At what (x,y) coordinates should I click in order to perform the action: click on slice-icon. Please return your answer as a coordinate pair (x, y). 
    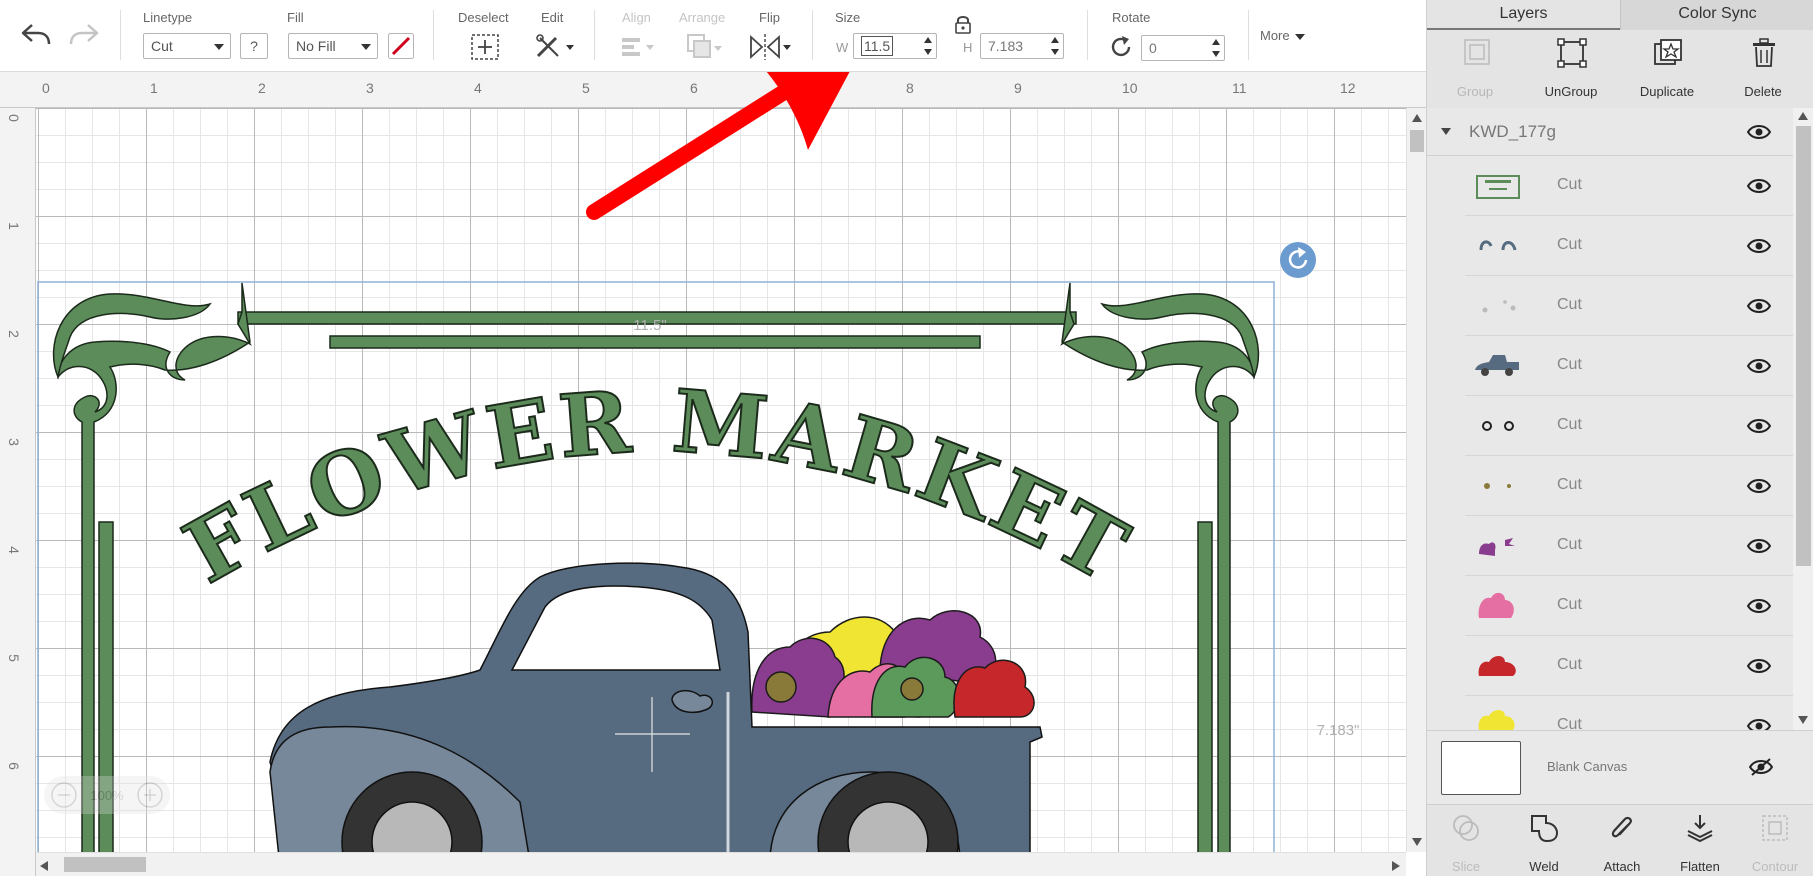
    Looking at the image, I should click on (1466, 828).